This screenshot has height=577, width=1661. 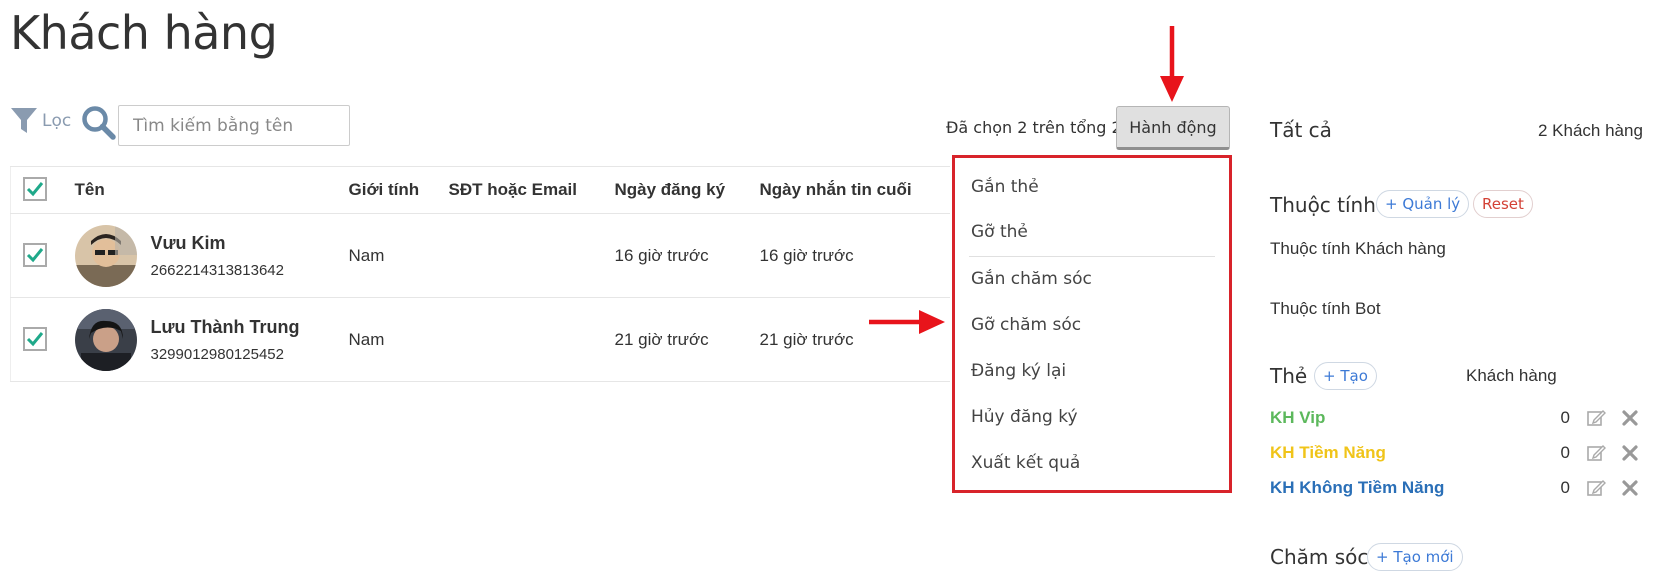 What do you see at coordinates (1024, 417) in the screenshot?
I see `menu-item-unsubscribe: Hủy đăng ký` at bounding box center [1024, 417].